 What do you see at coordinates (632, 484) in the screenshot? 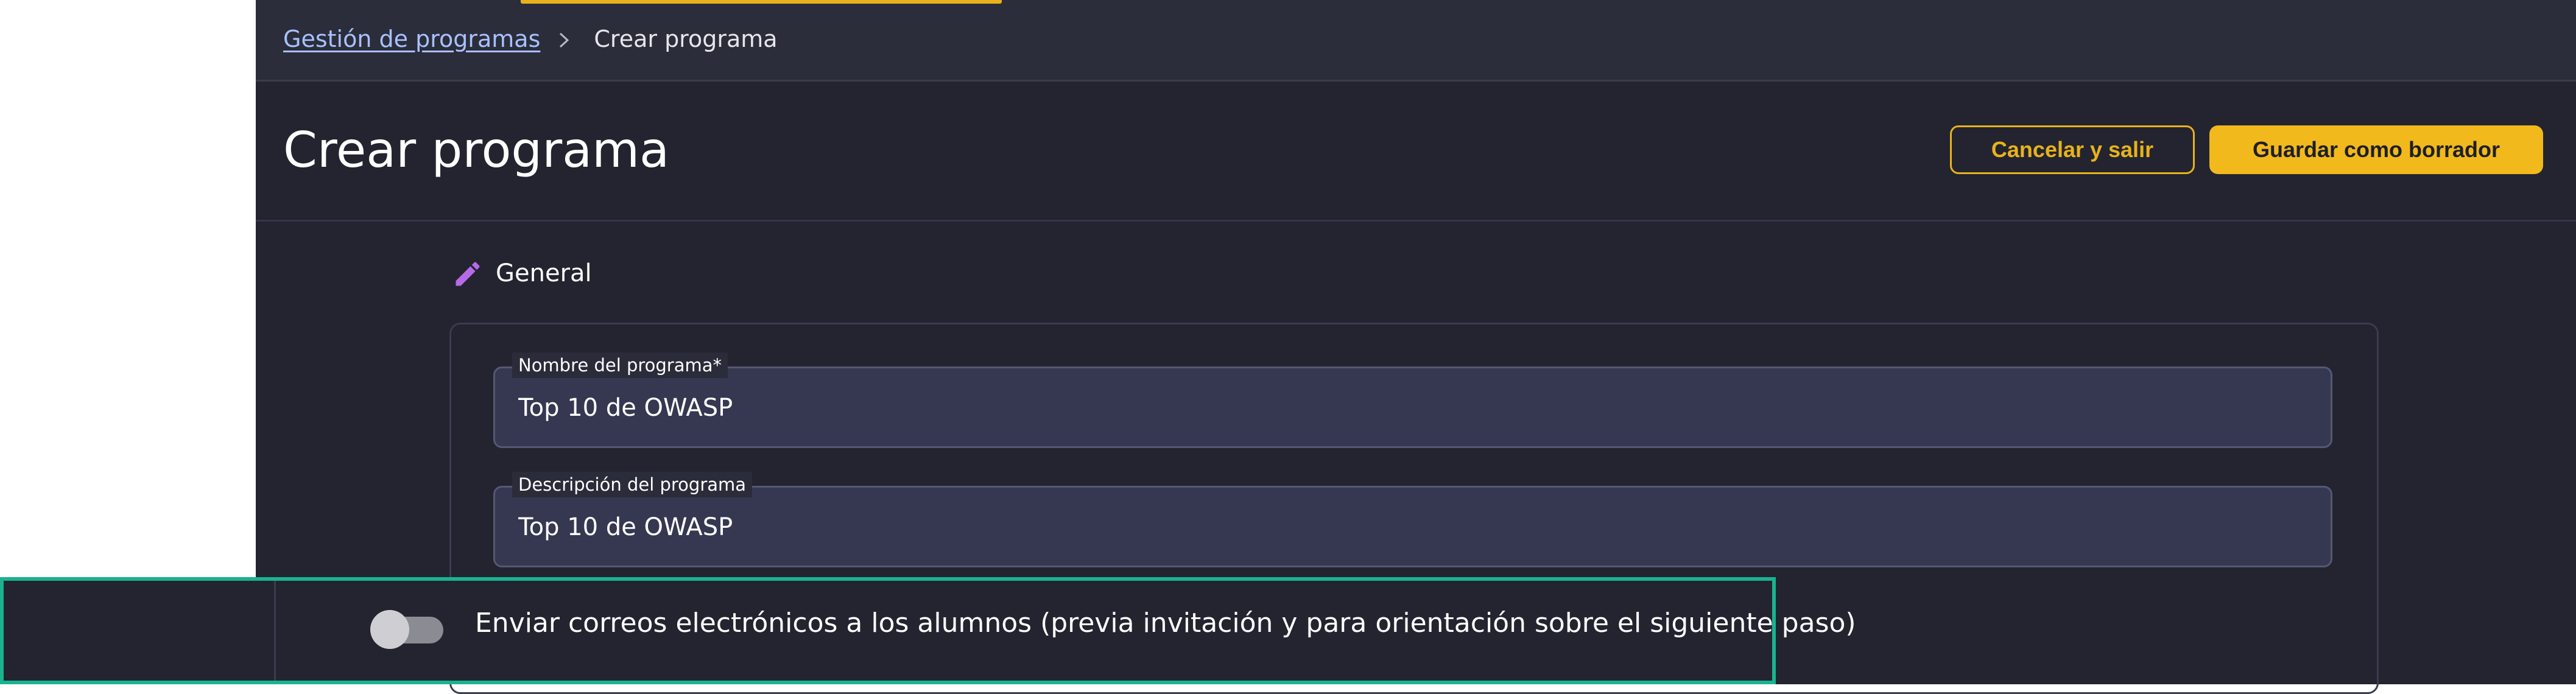
I see `program-description-label: Descripción del programa` at bounding box center [632, 484].